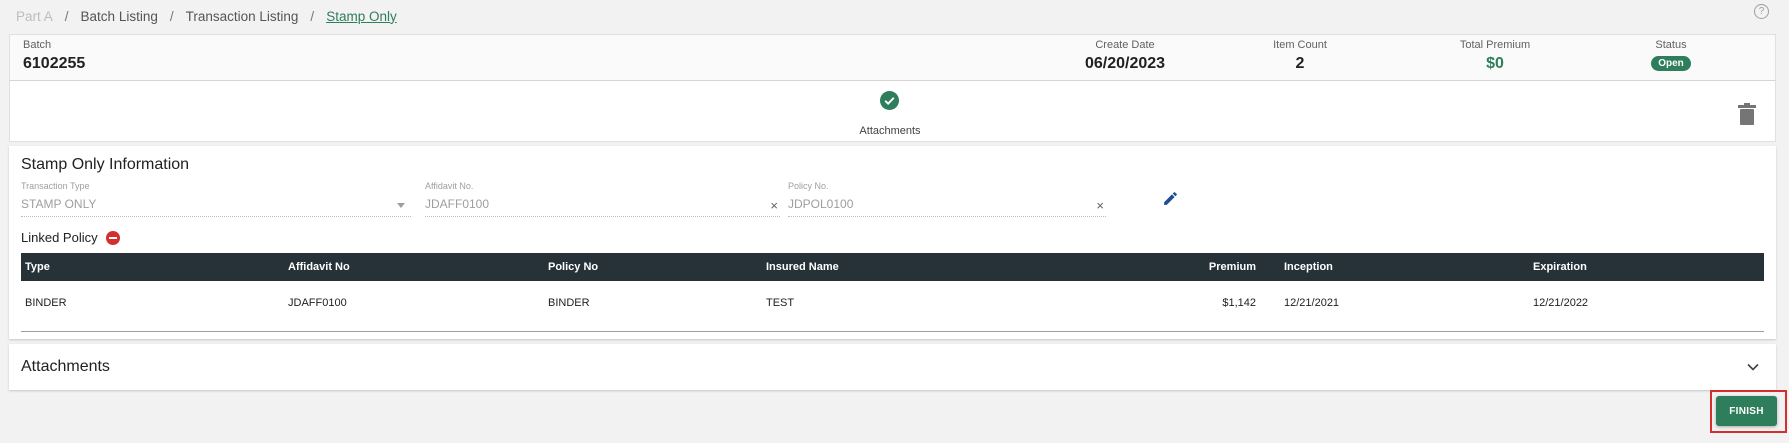 The image size is (1789, 443). What do you see at coordinates (890, 131) in the screenshot?
I see `attachments-indicator-label: Attachments` at bounding box center [890, 131].